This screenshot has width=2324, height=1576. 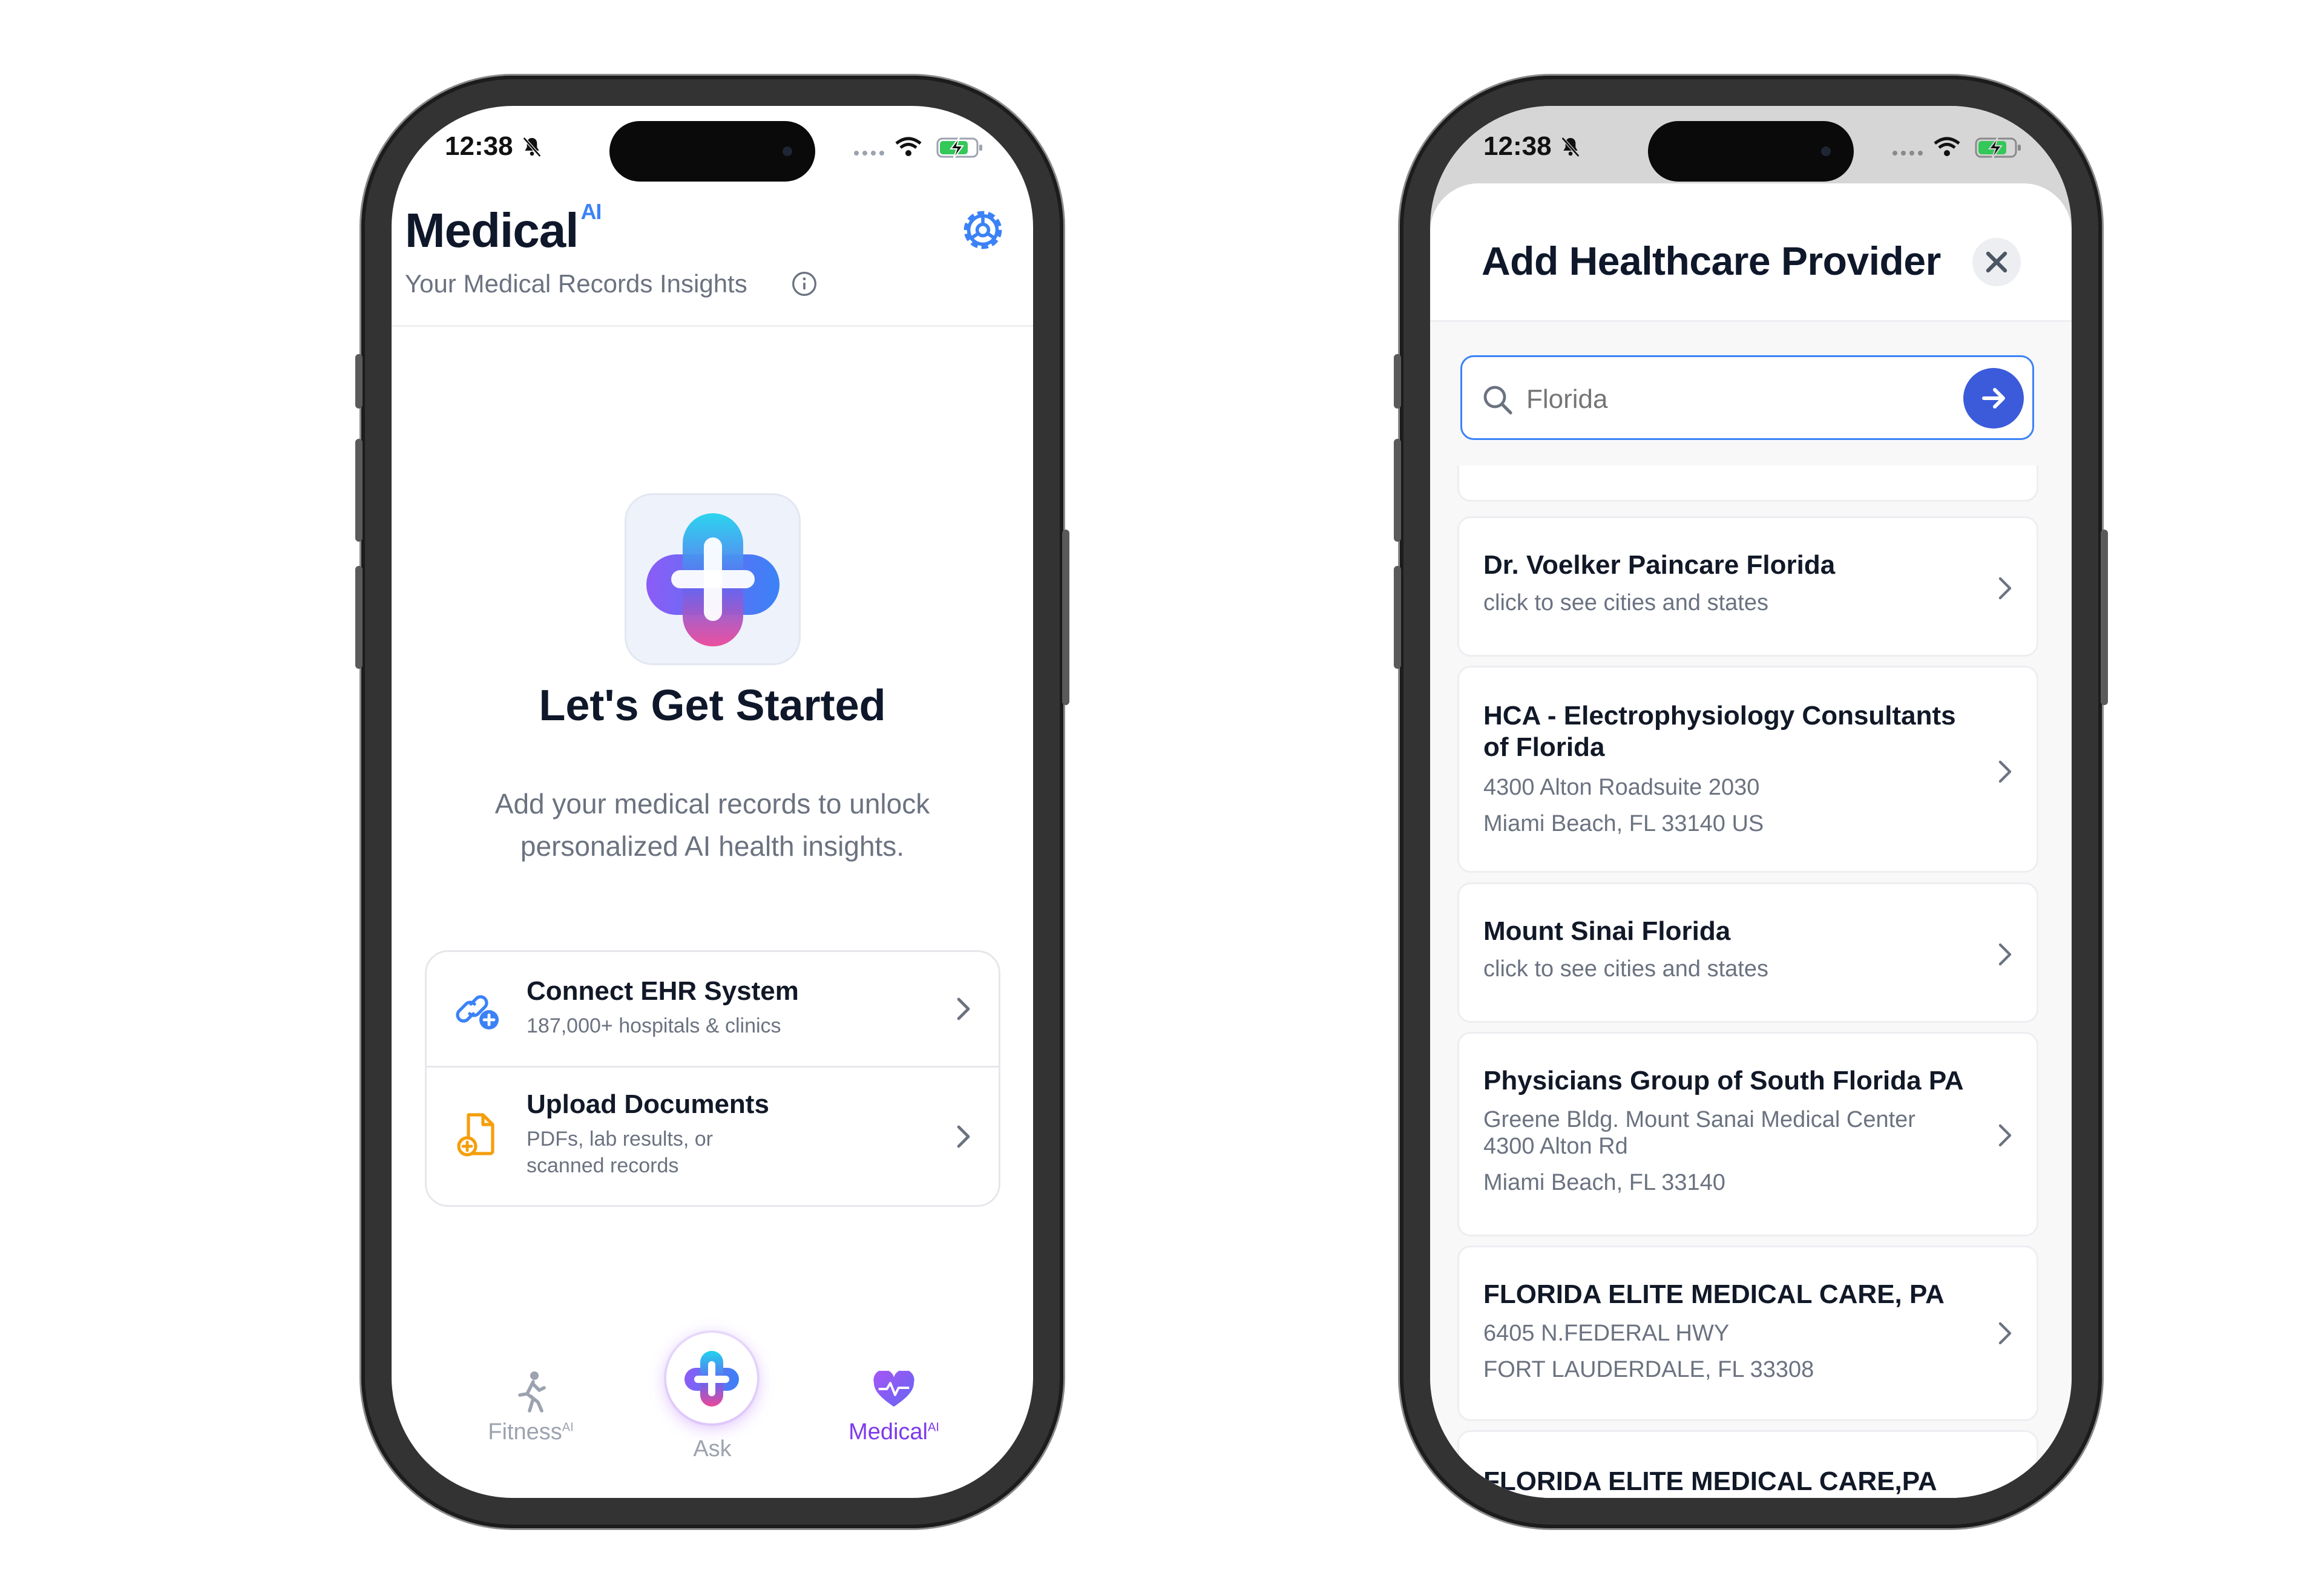 What do you see at coordinates (503, 228) in the screenshot?
I see `app-title: Medical AI` at bounding box center [503, 228].